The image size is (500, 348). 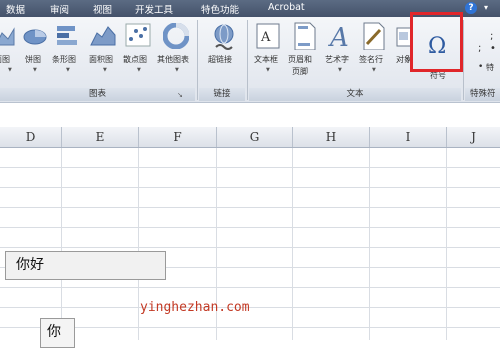 I want to click on header-footer-label-1: 页眉和, so click(x=300, y=60).